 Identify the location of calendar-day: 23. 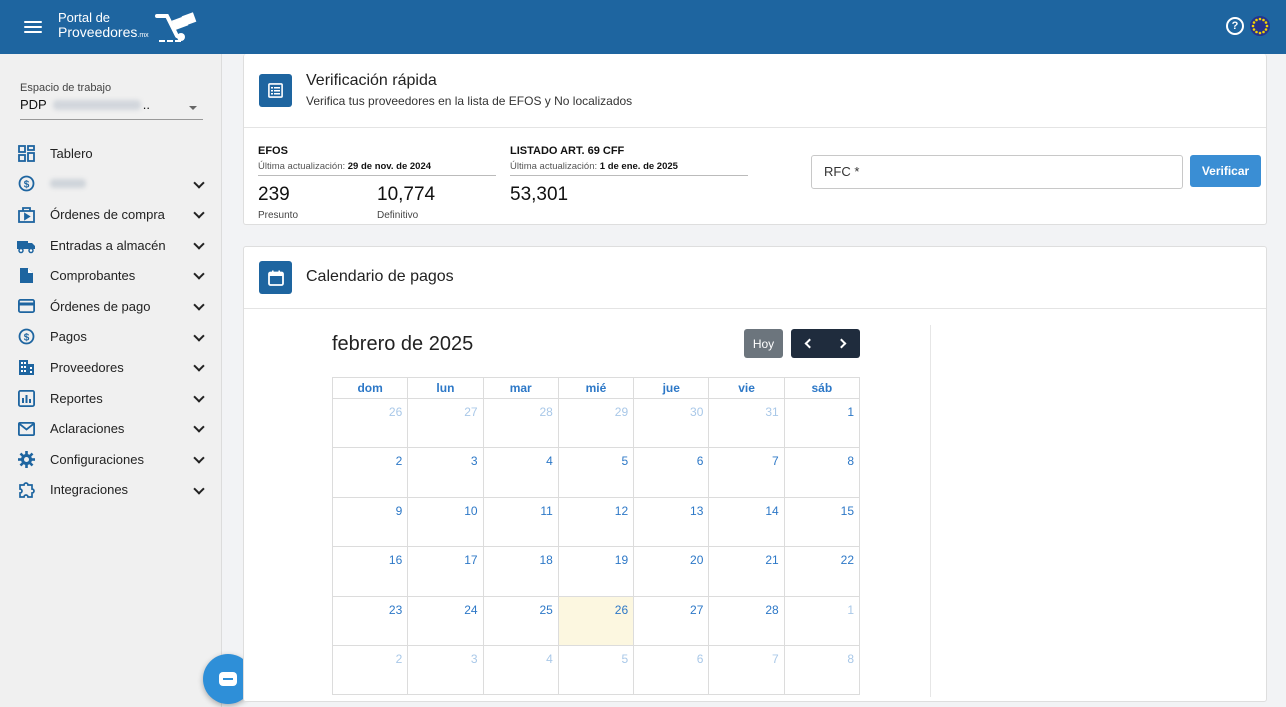
(370, 620).